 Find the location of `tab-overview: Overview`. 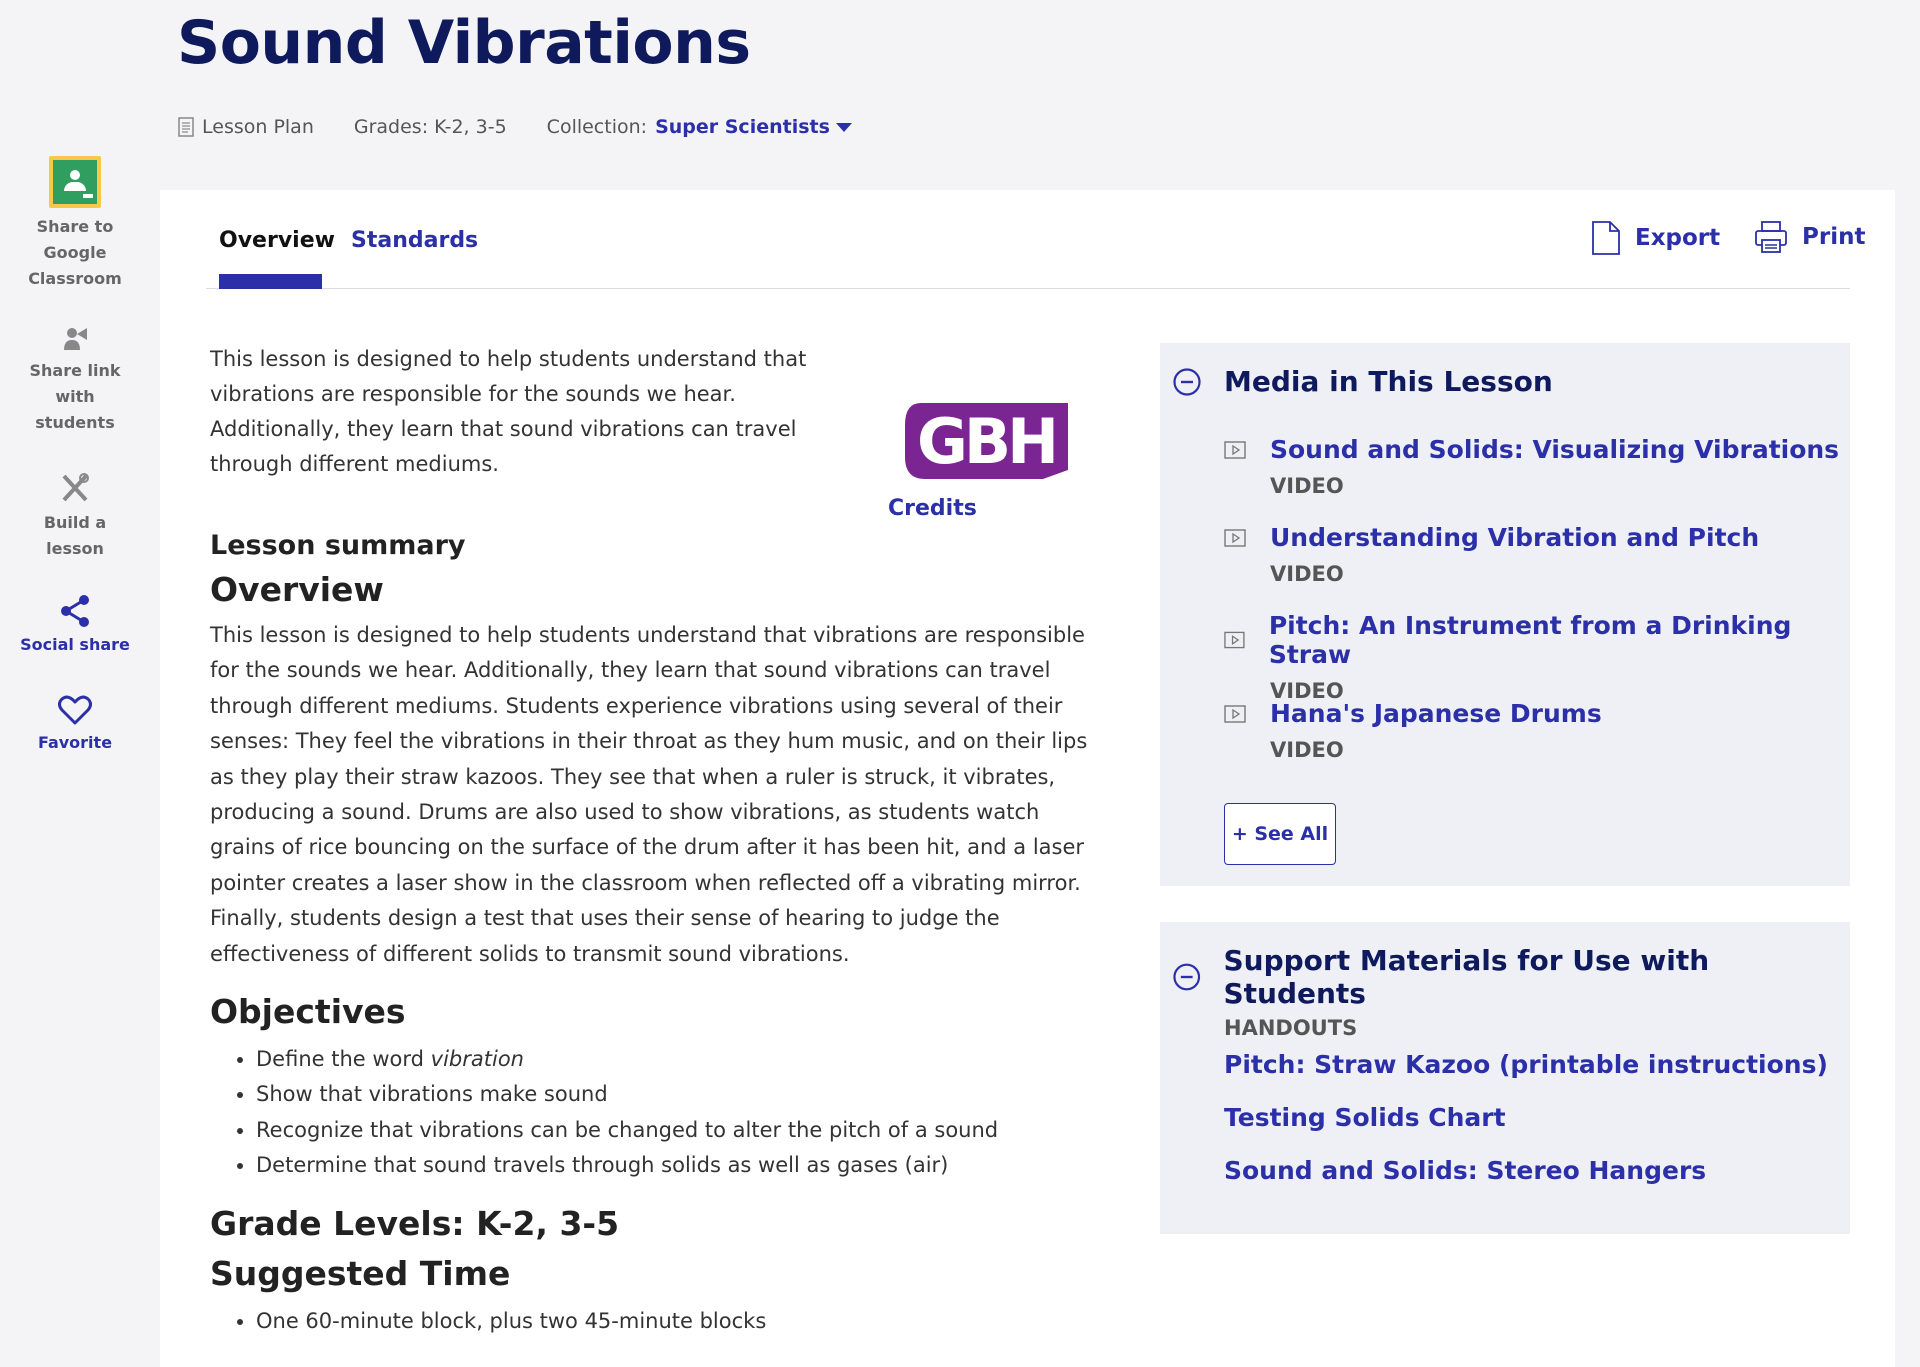

tab-overview: Overview is located at coordinates (277, 240).